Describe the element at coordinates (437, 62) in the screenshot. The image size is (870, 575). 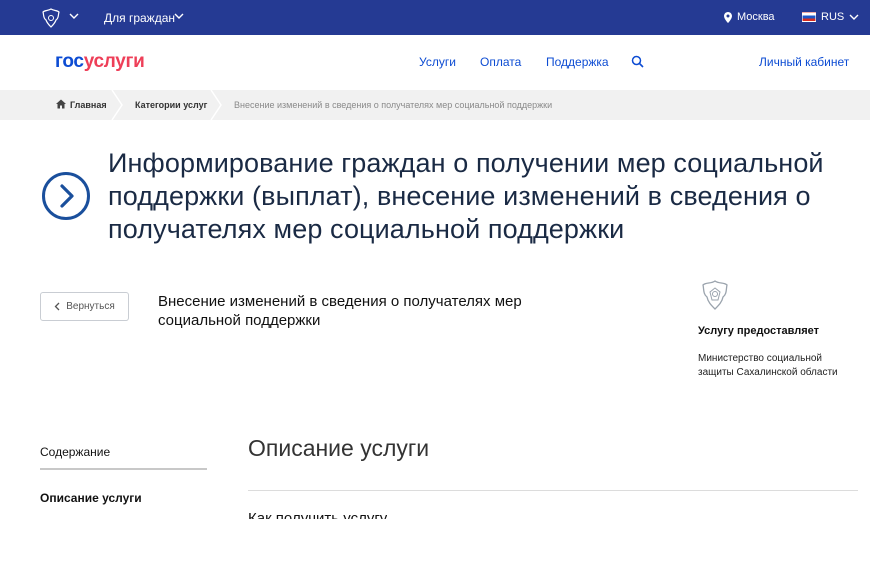
I see `nav-services: Услуги` at that location.